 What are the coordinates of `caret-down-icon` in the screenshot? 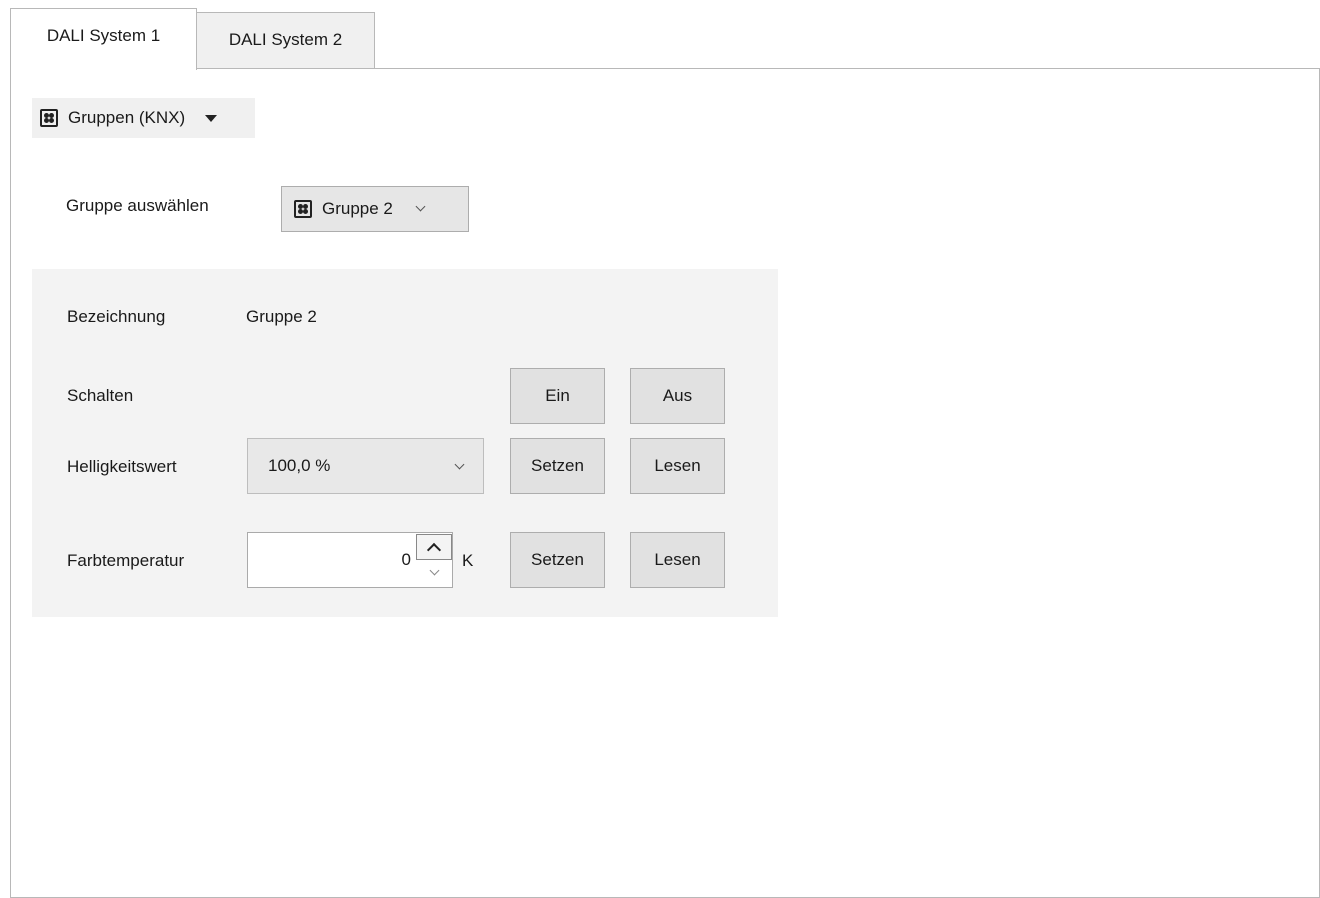 It's located at (211, 118).